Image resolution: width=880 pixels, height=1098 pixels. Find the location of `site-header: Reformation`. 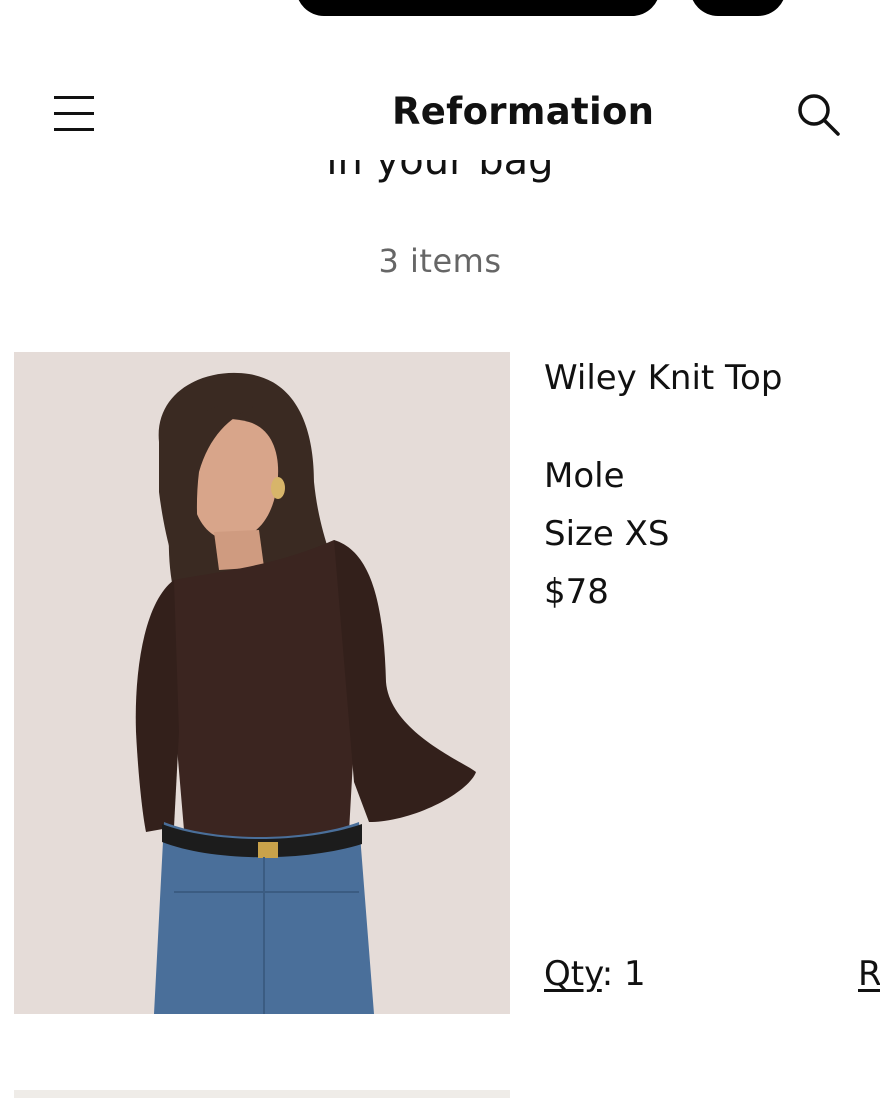

site-header: Reformation is located at coordinates (440, 115).